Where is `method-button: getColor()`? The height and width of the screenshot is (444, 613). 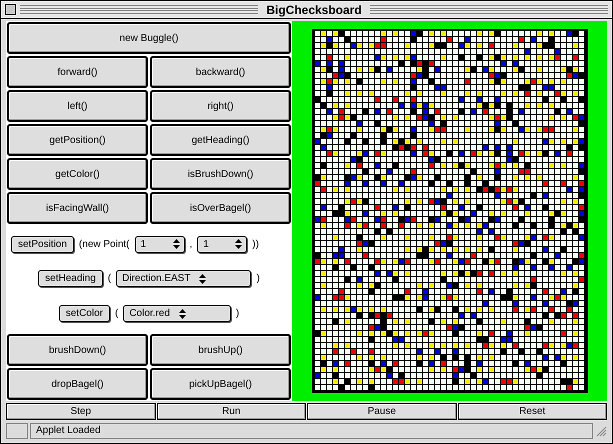
method-button: getColor() is located at coordinates (77, 174).